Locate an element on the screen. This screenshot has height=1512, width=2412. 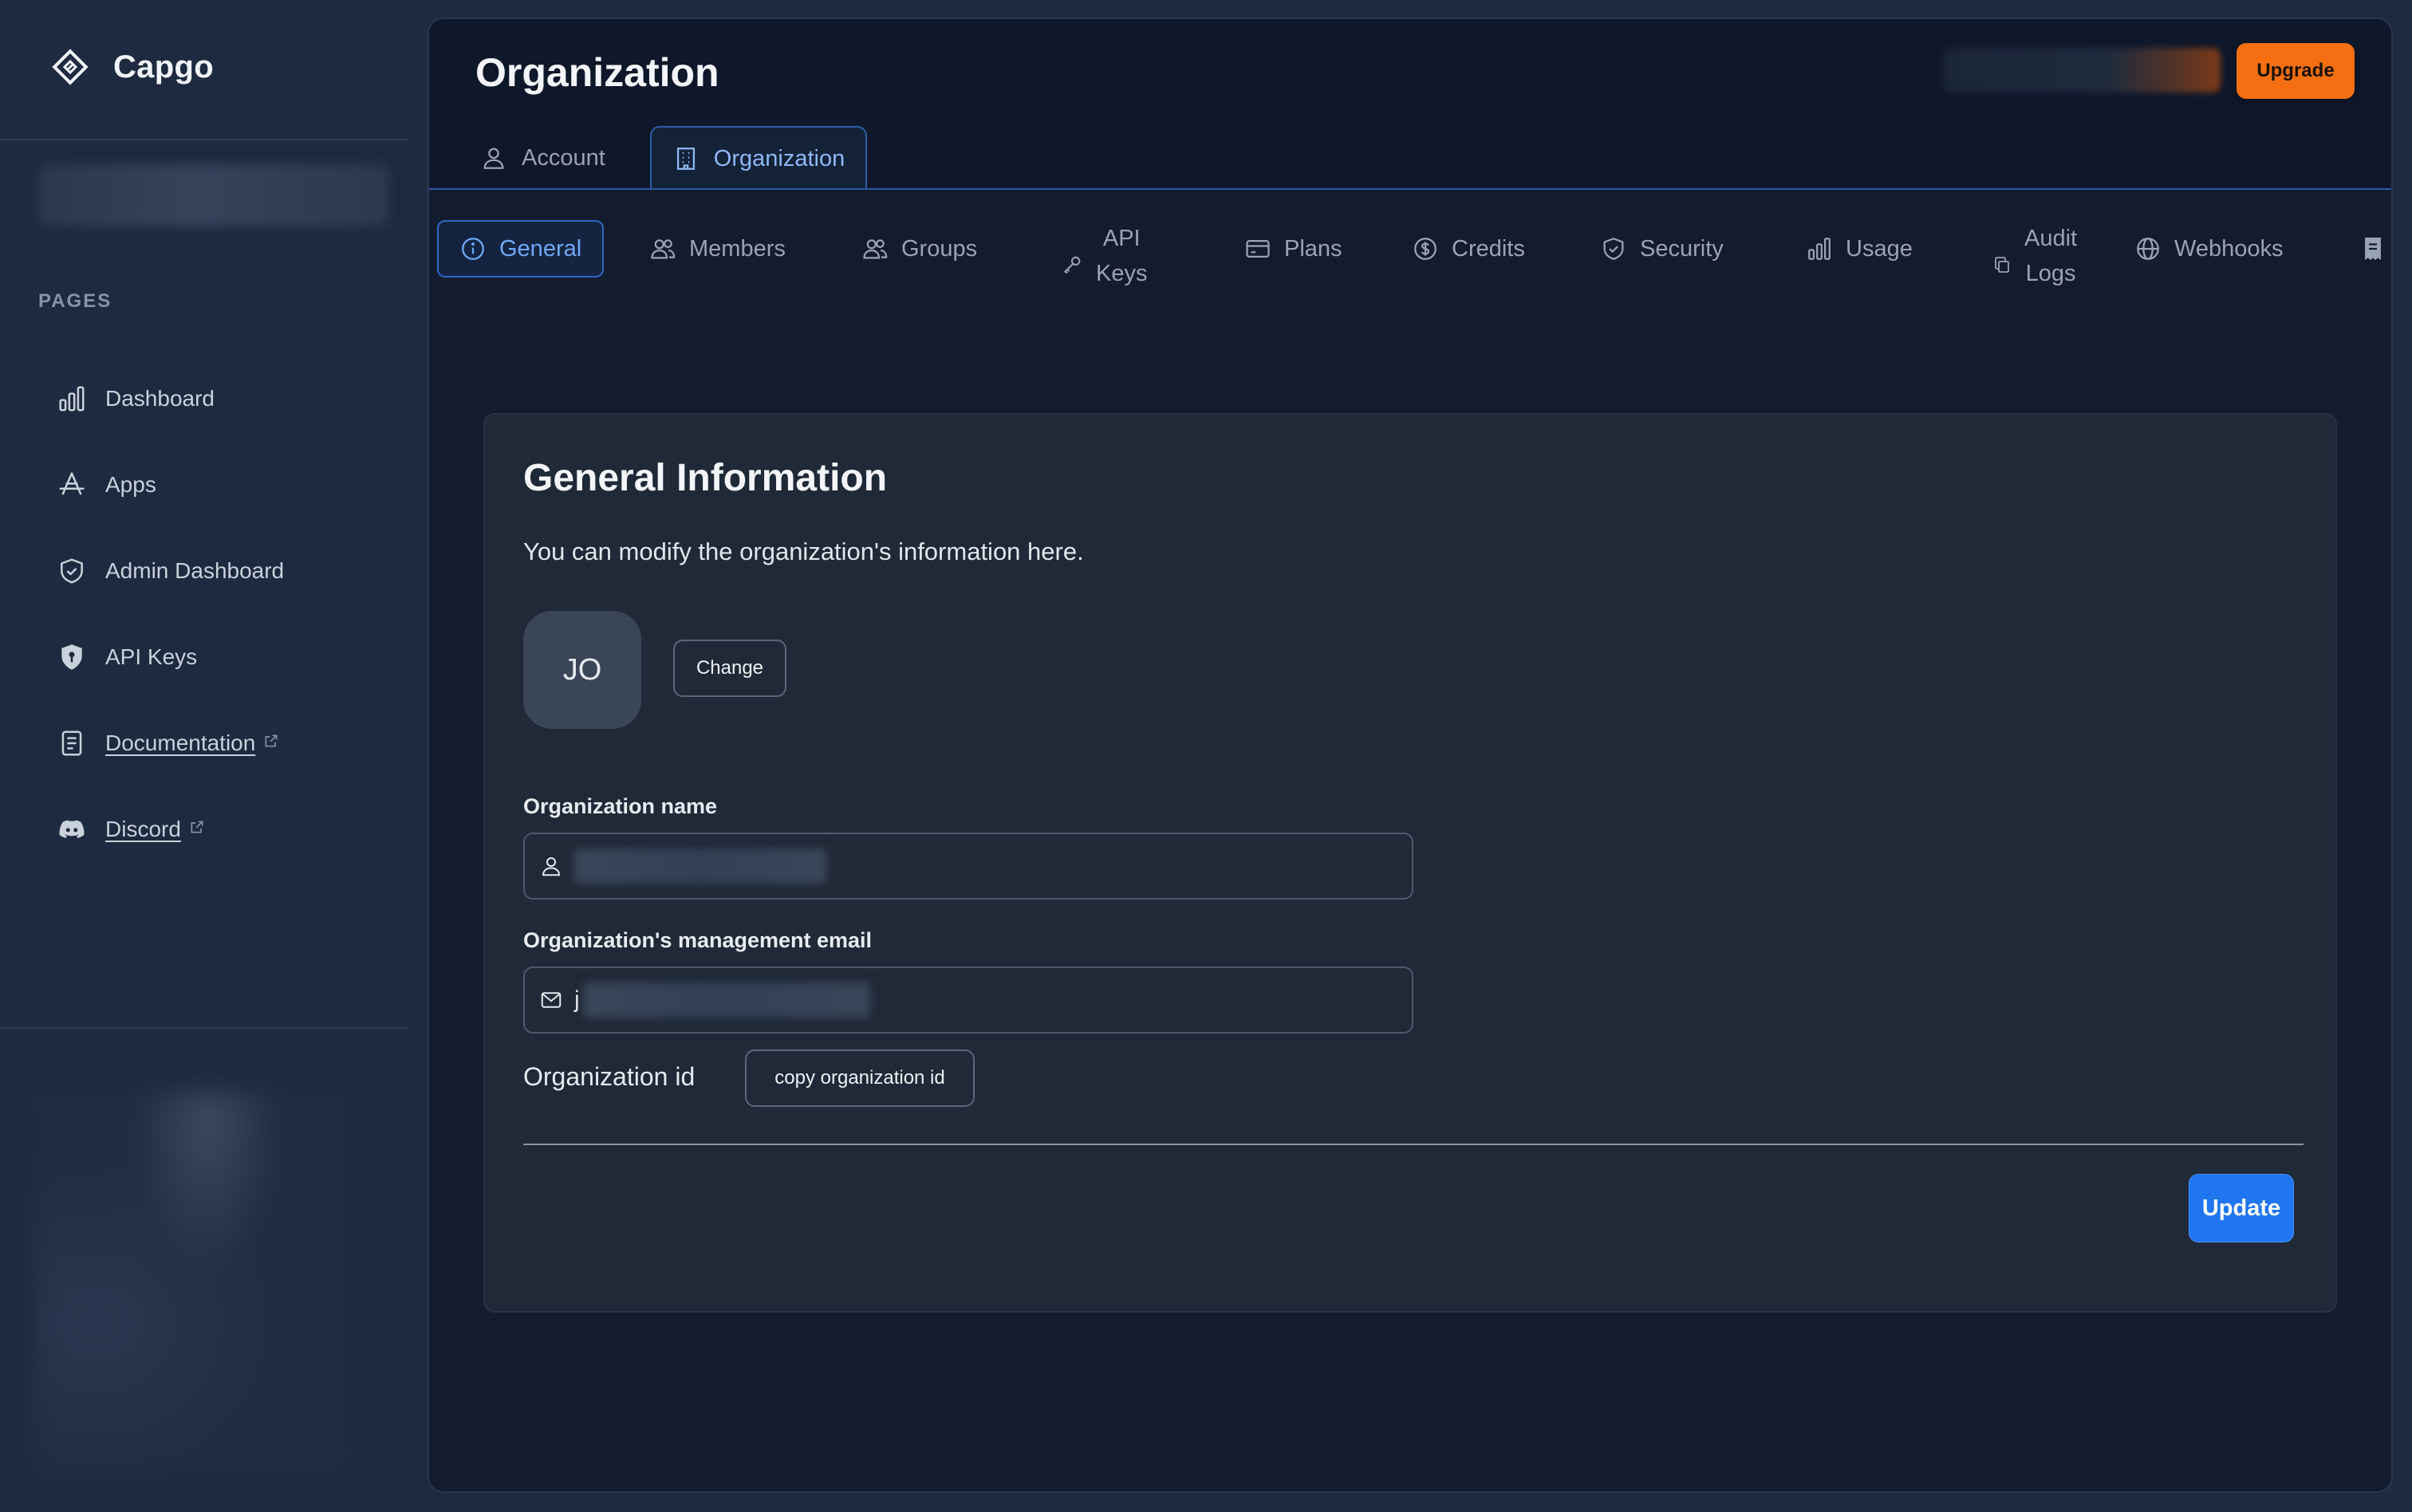
email-label: Organization's management email is located at coordinates (698, 940).